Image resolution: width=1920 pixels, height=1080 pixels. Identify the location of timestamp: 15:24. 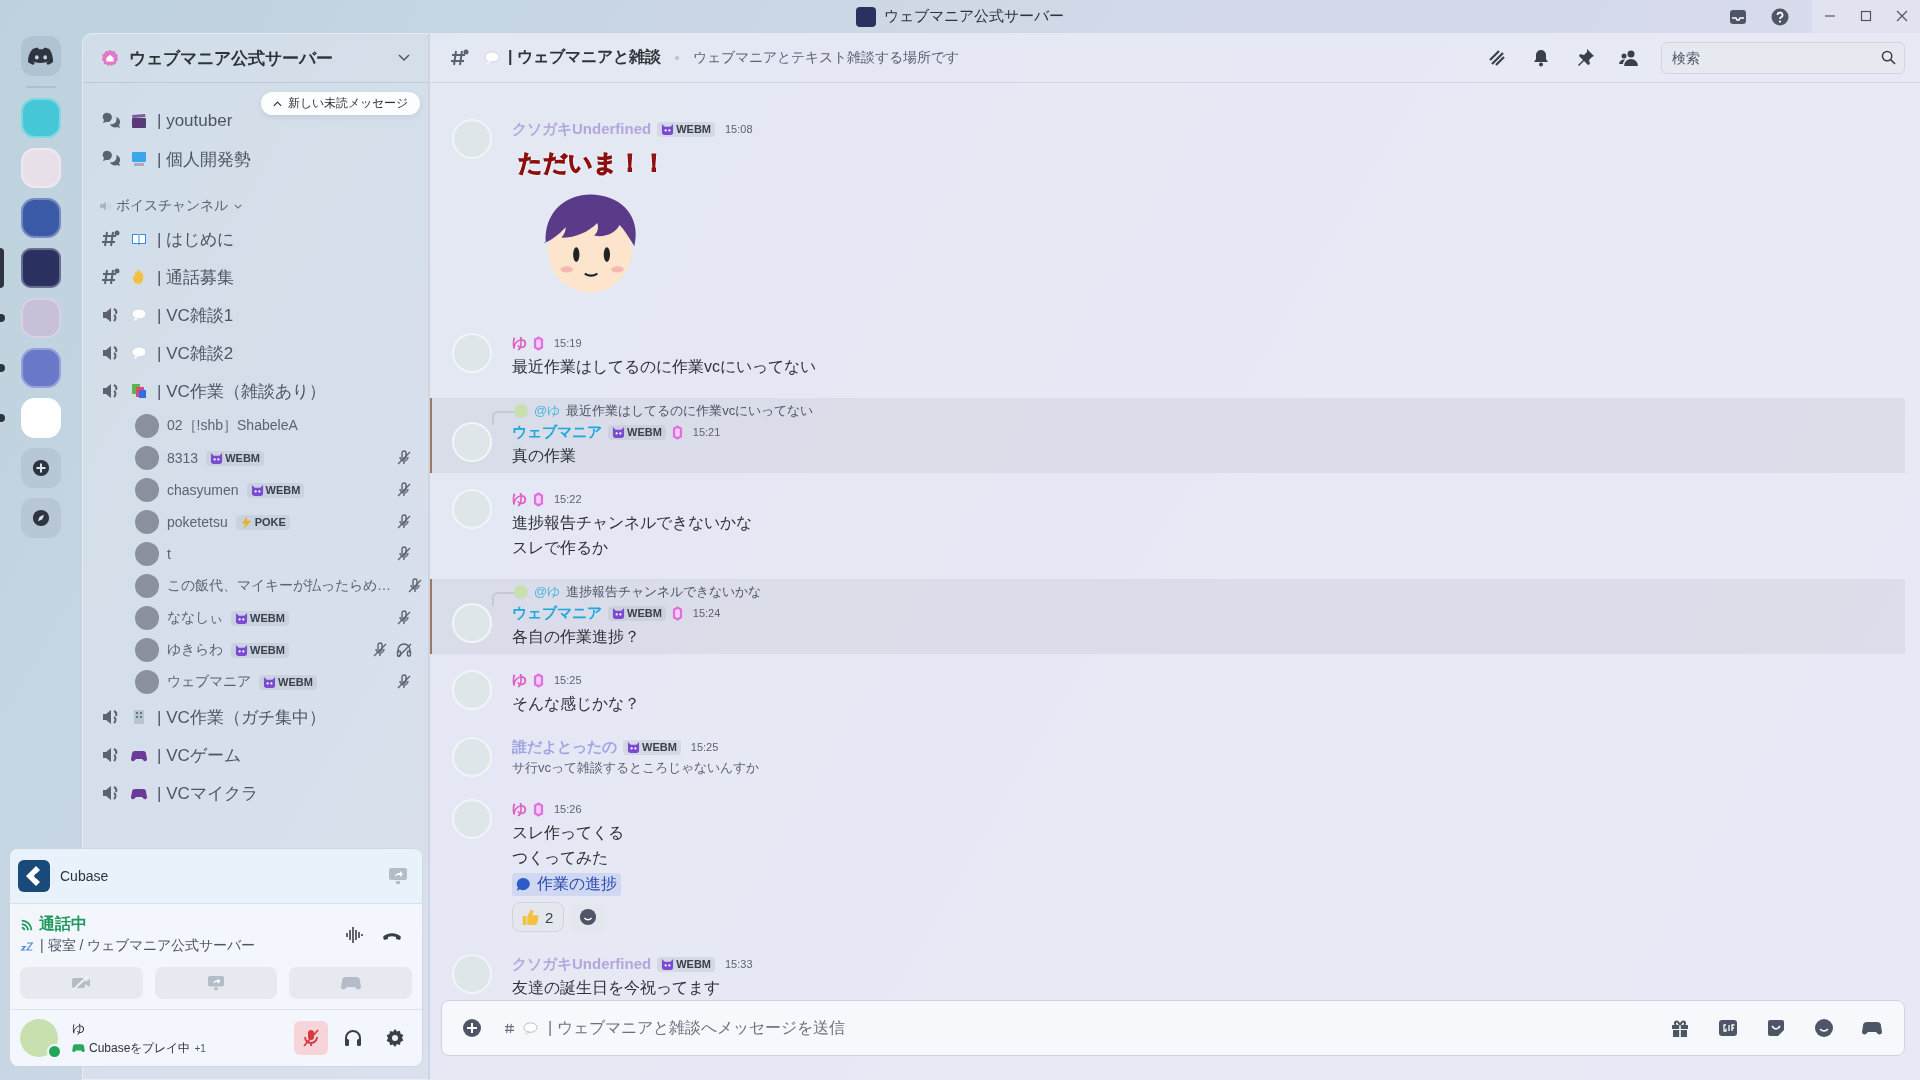
(706, 613).